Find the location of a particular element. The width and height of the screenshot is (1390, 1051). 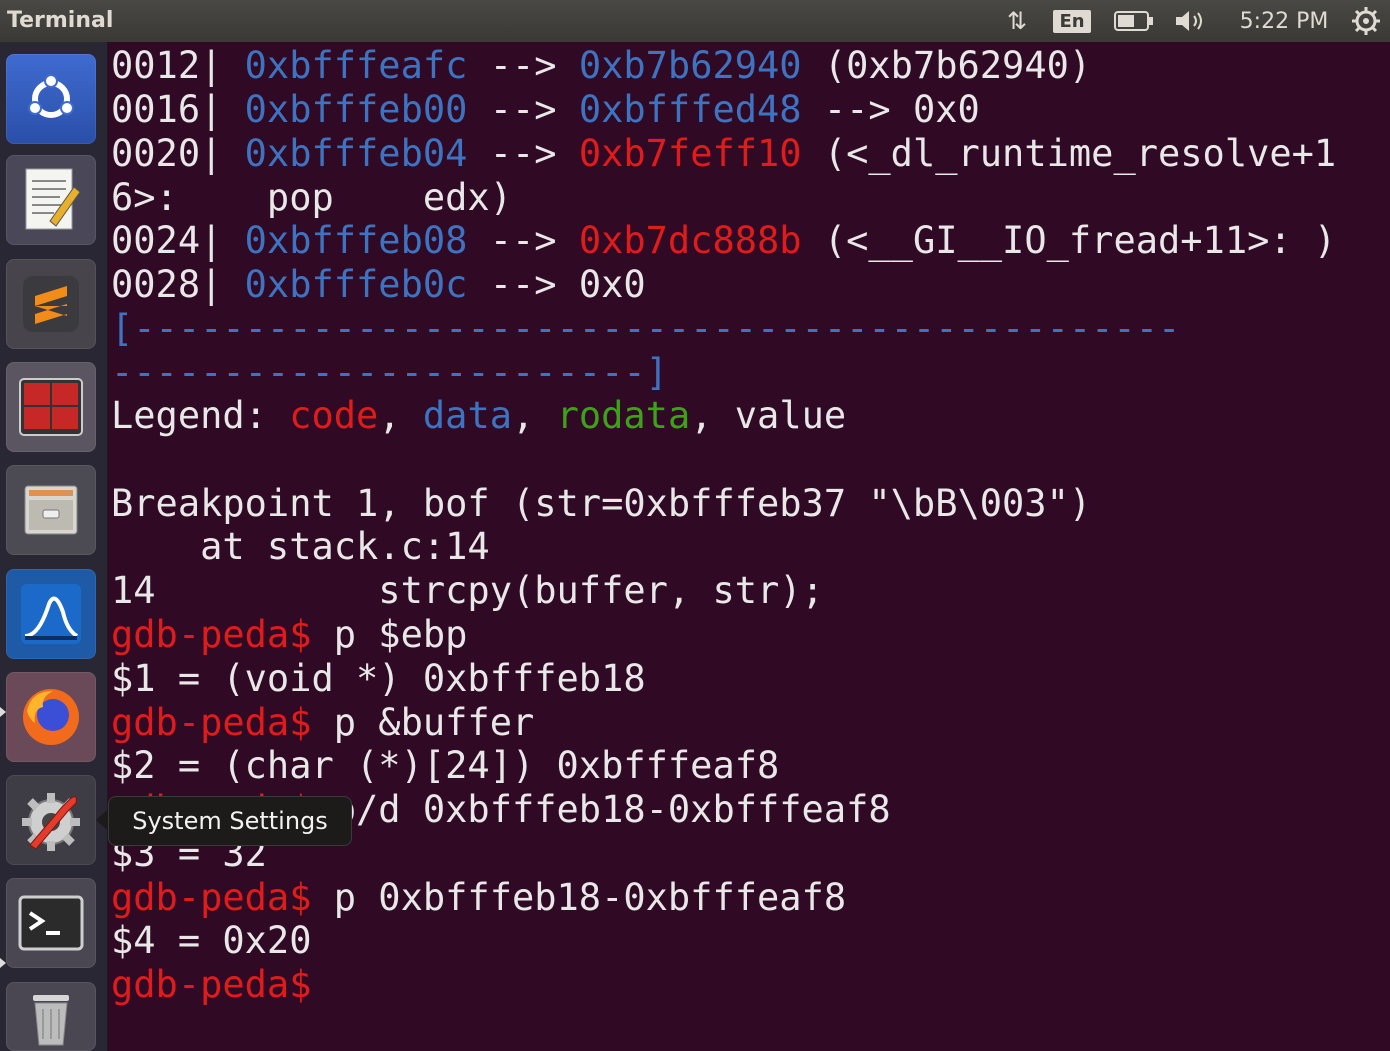

gear-icon is located at coordinates (1366, 21).